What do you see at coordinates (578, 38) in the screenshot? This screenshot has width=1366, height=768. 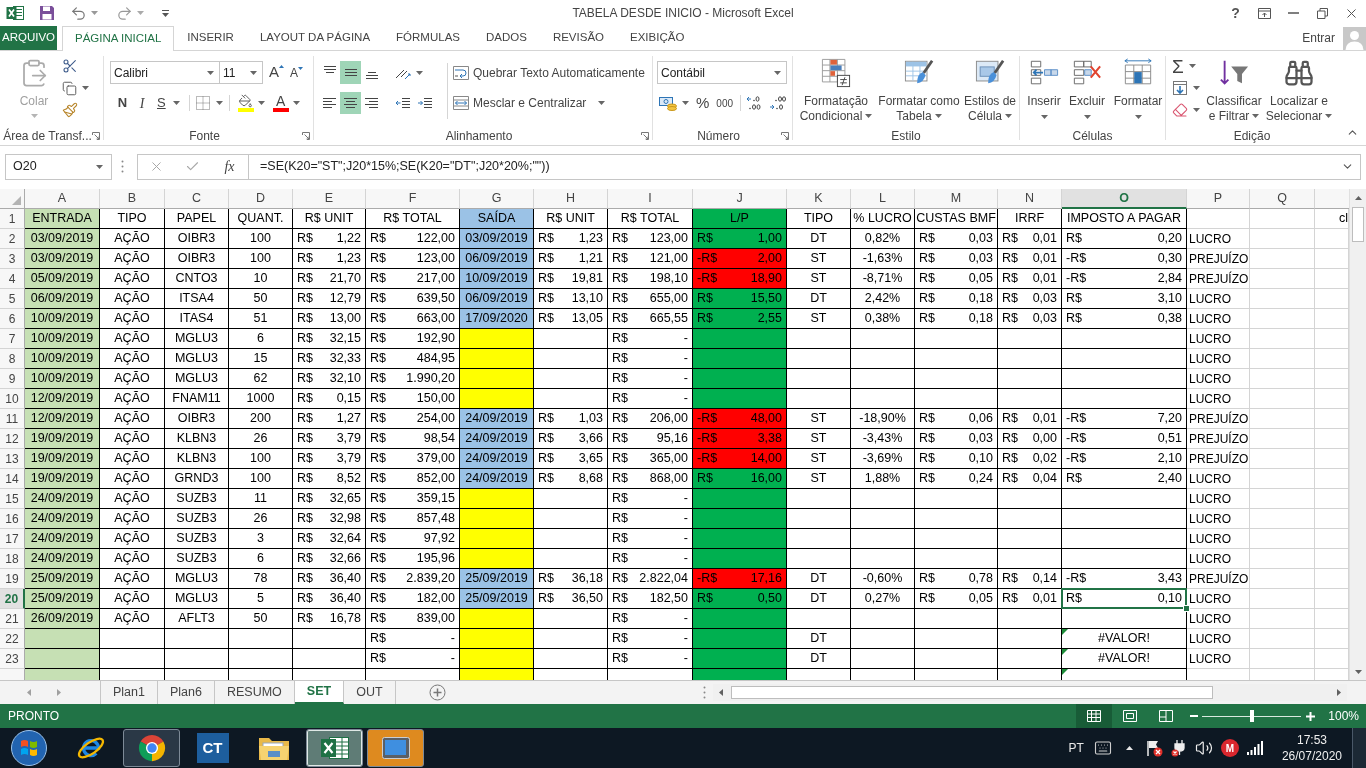 I see `ribbon-tab: REVISÃO` at bounding box center [578, 38].